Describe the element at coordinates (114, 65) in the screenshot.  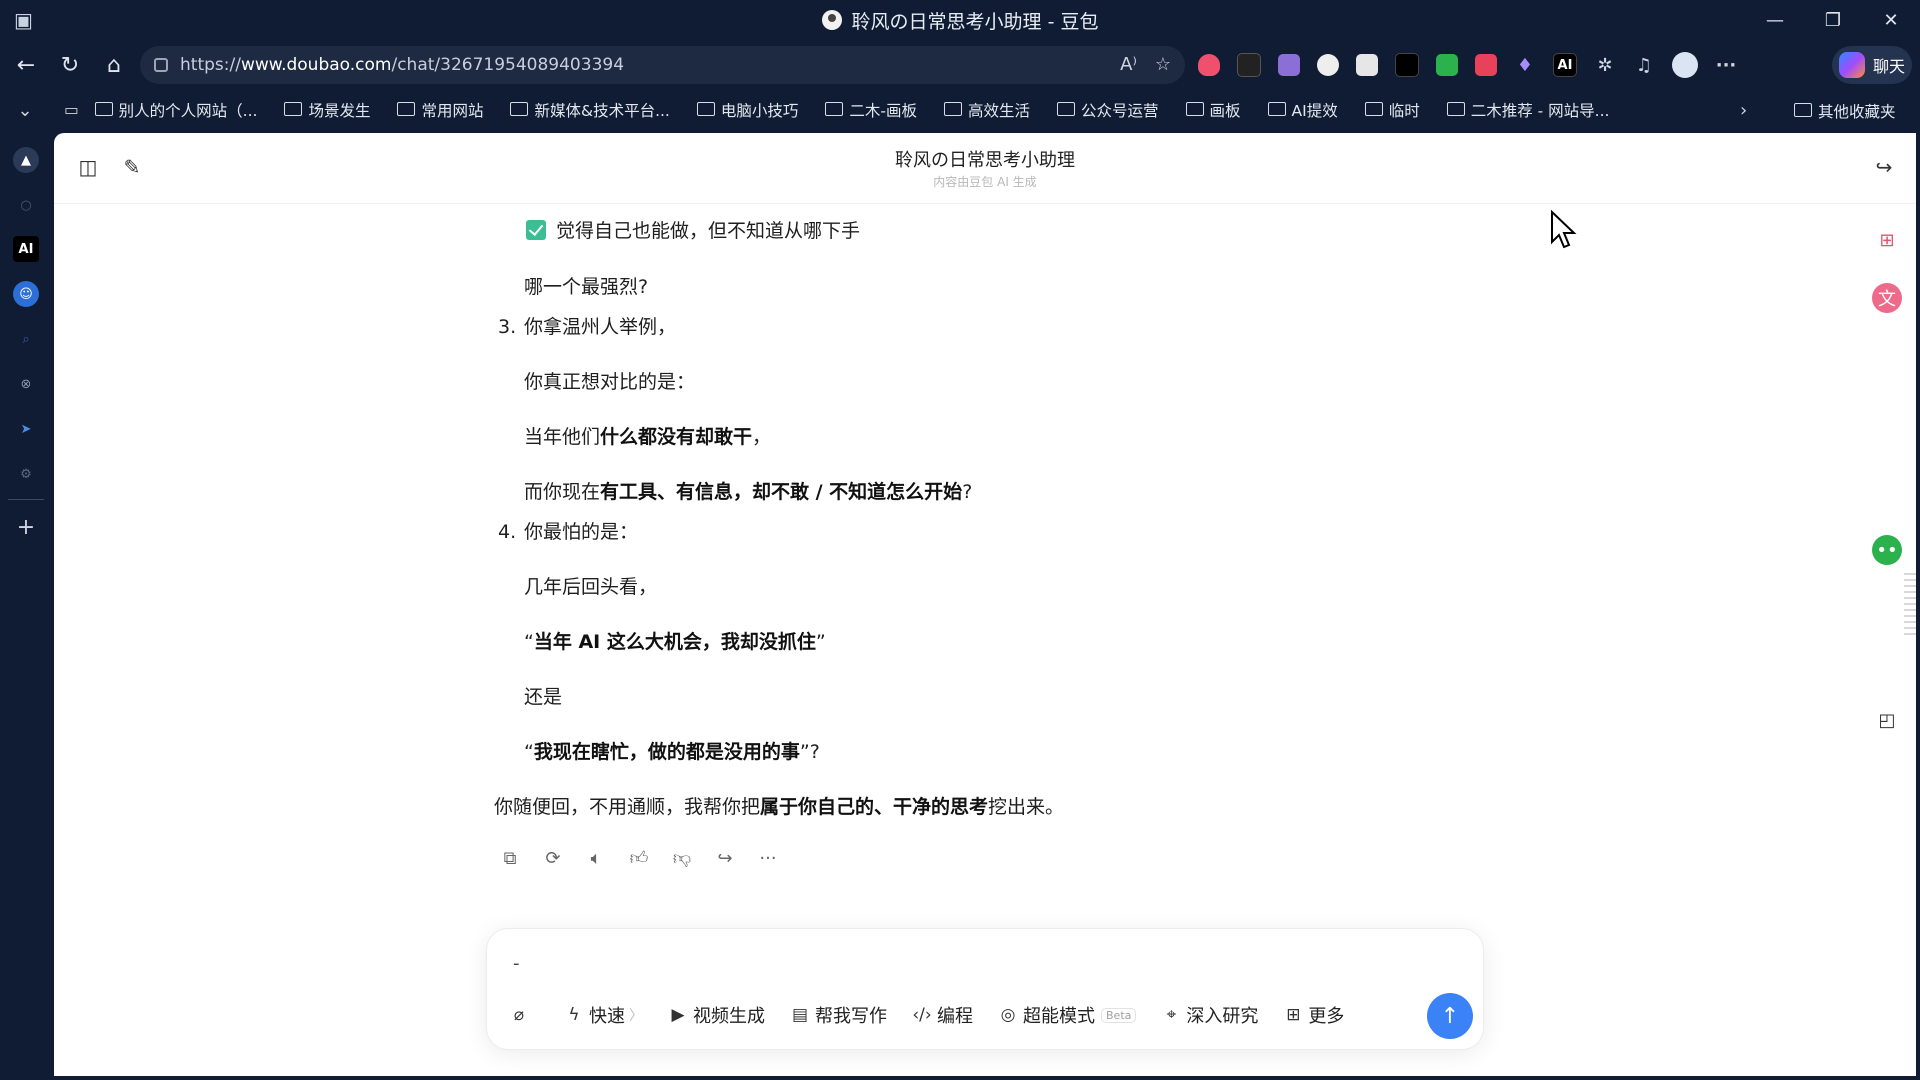
I see `home-button: ⌂` at that location.